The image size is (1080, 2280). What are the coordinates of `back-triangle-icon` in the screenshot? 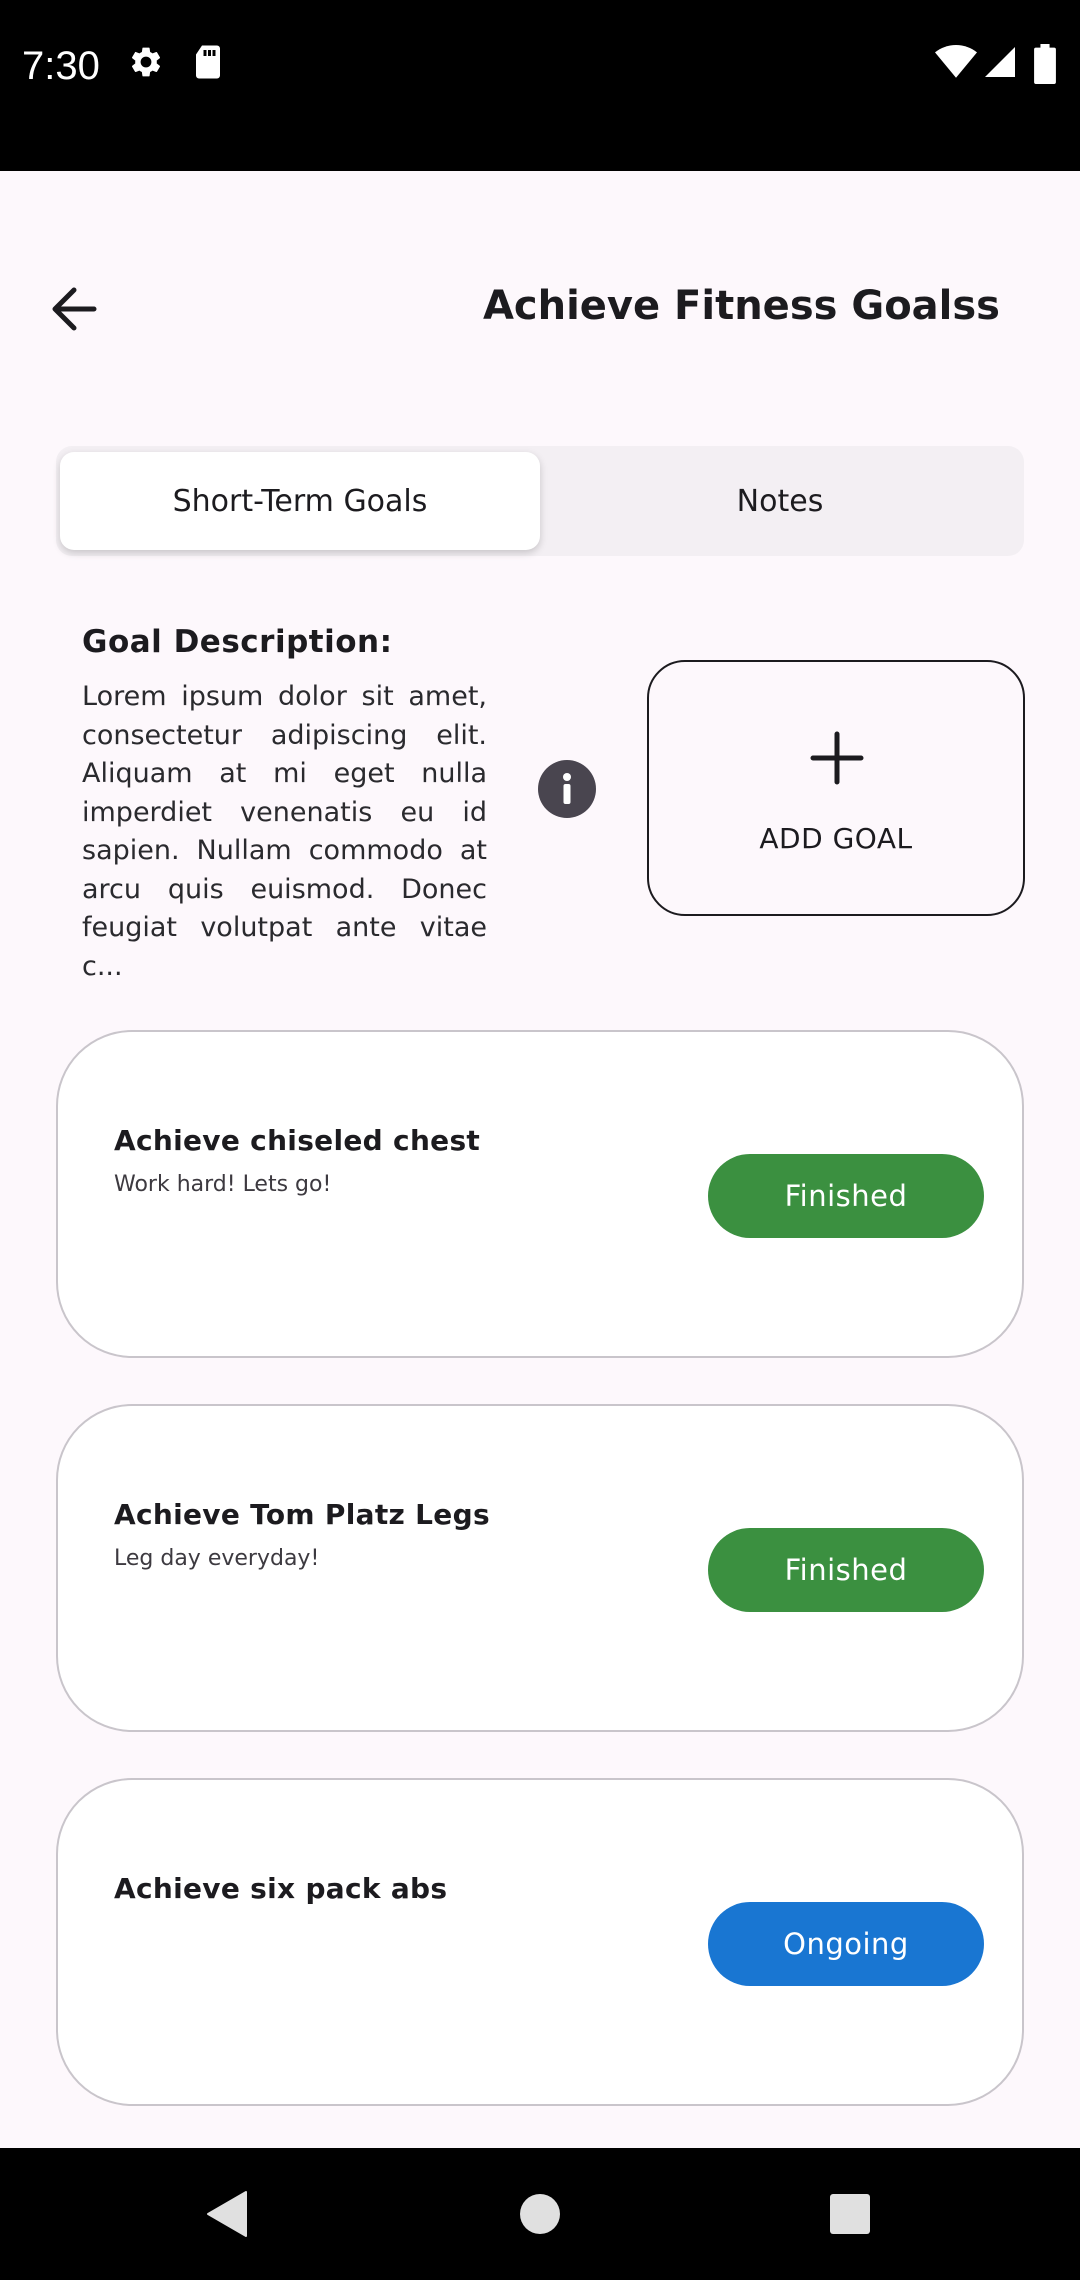 It's located at (230, 2214).